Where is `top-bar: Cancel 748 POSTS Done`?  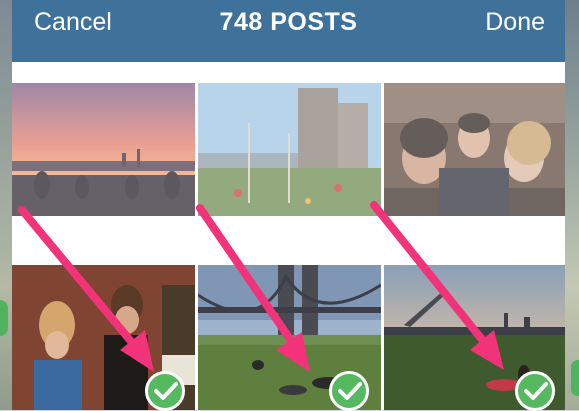 top-bar: Cancel 748 POSTS Done is located at coordinates (288, 31).